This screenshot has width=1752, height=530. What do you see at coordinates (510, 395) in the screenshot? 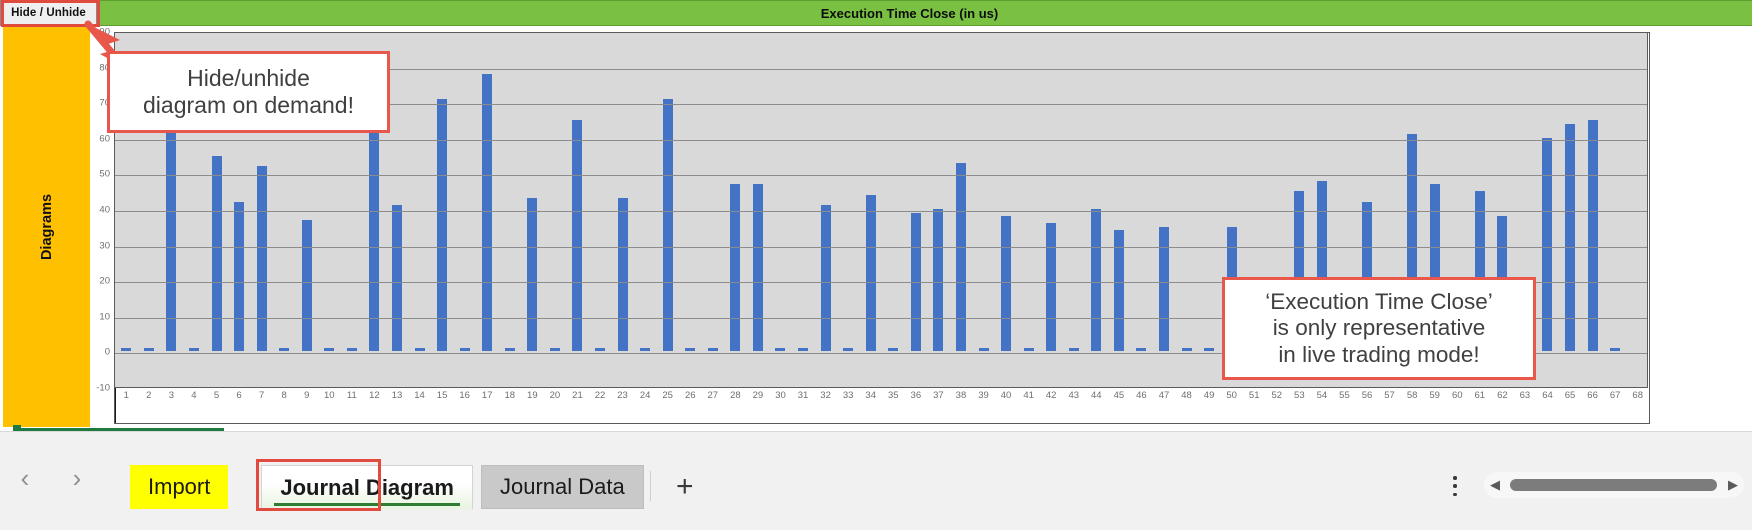
I see `x-axis-tick: 18` at bounding box center [510, 395].